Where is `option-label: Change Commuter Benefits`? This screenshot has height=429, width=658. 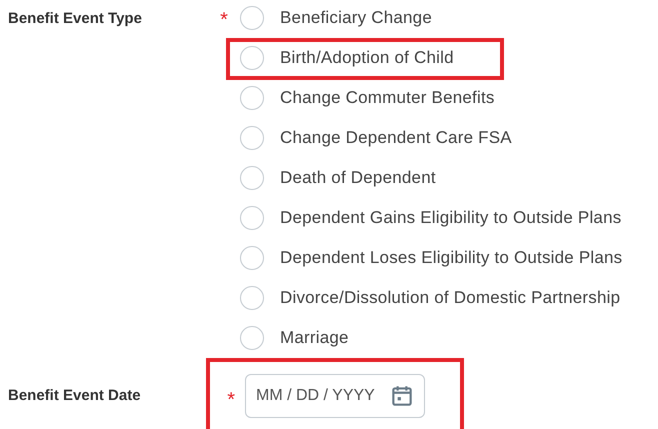
option-label: Change Commuter Benefits is located at coordinates (387, 98).